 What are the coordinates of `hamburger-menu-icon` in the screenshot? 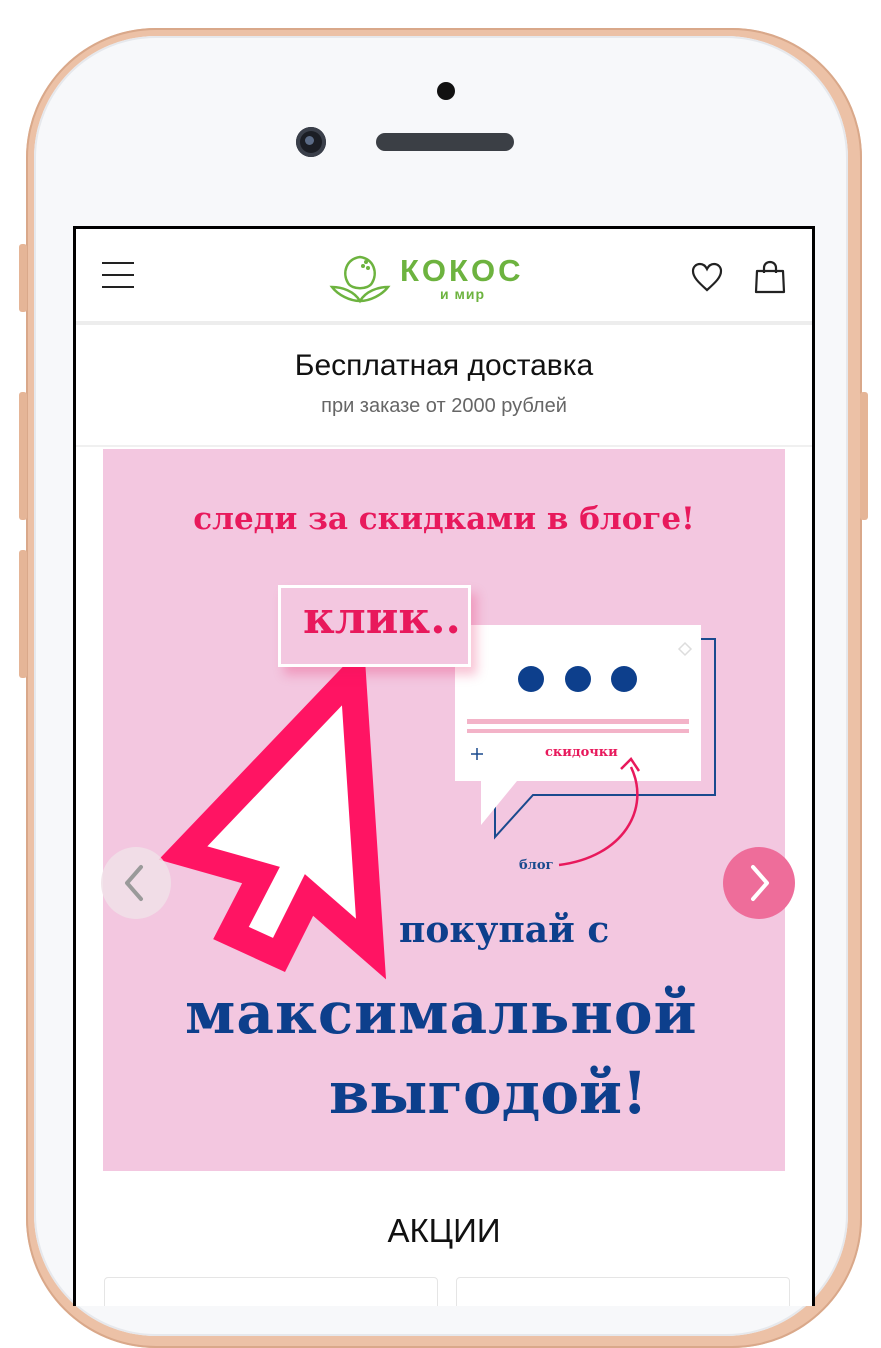 It's located at (118, 275).